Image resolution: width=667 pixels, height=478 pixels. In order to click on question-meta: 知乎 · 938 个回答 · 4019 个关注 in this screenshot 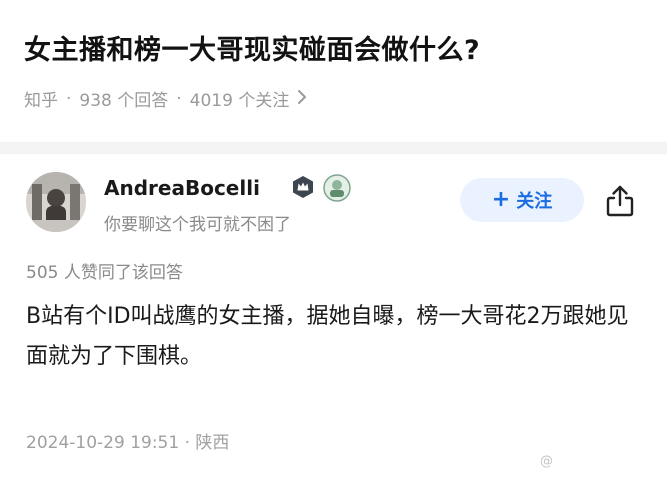, I will do `click(165, 98)`.